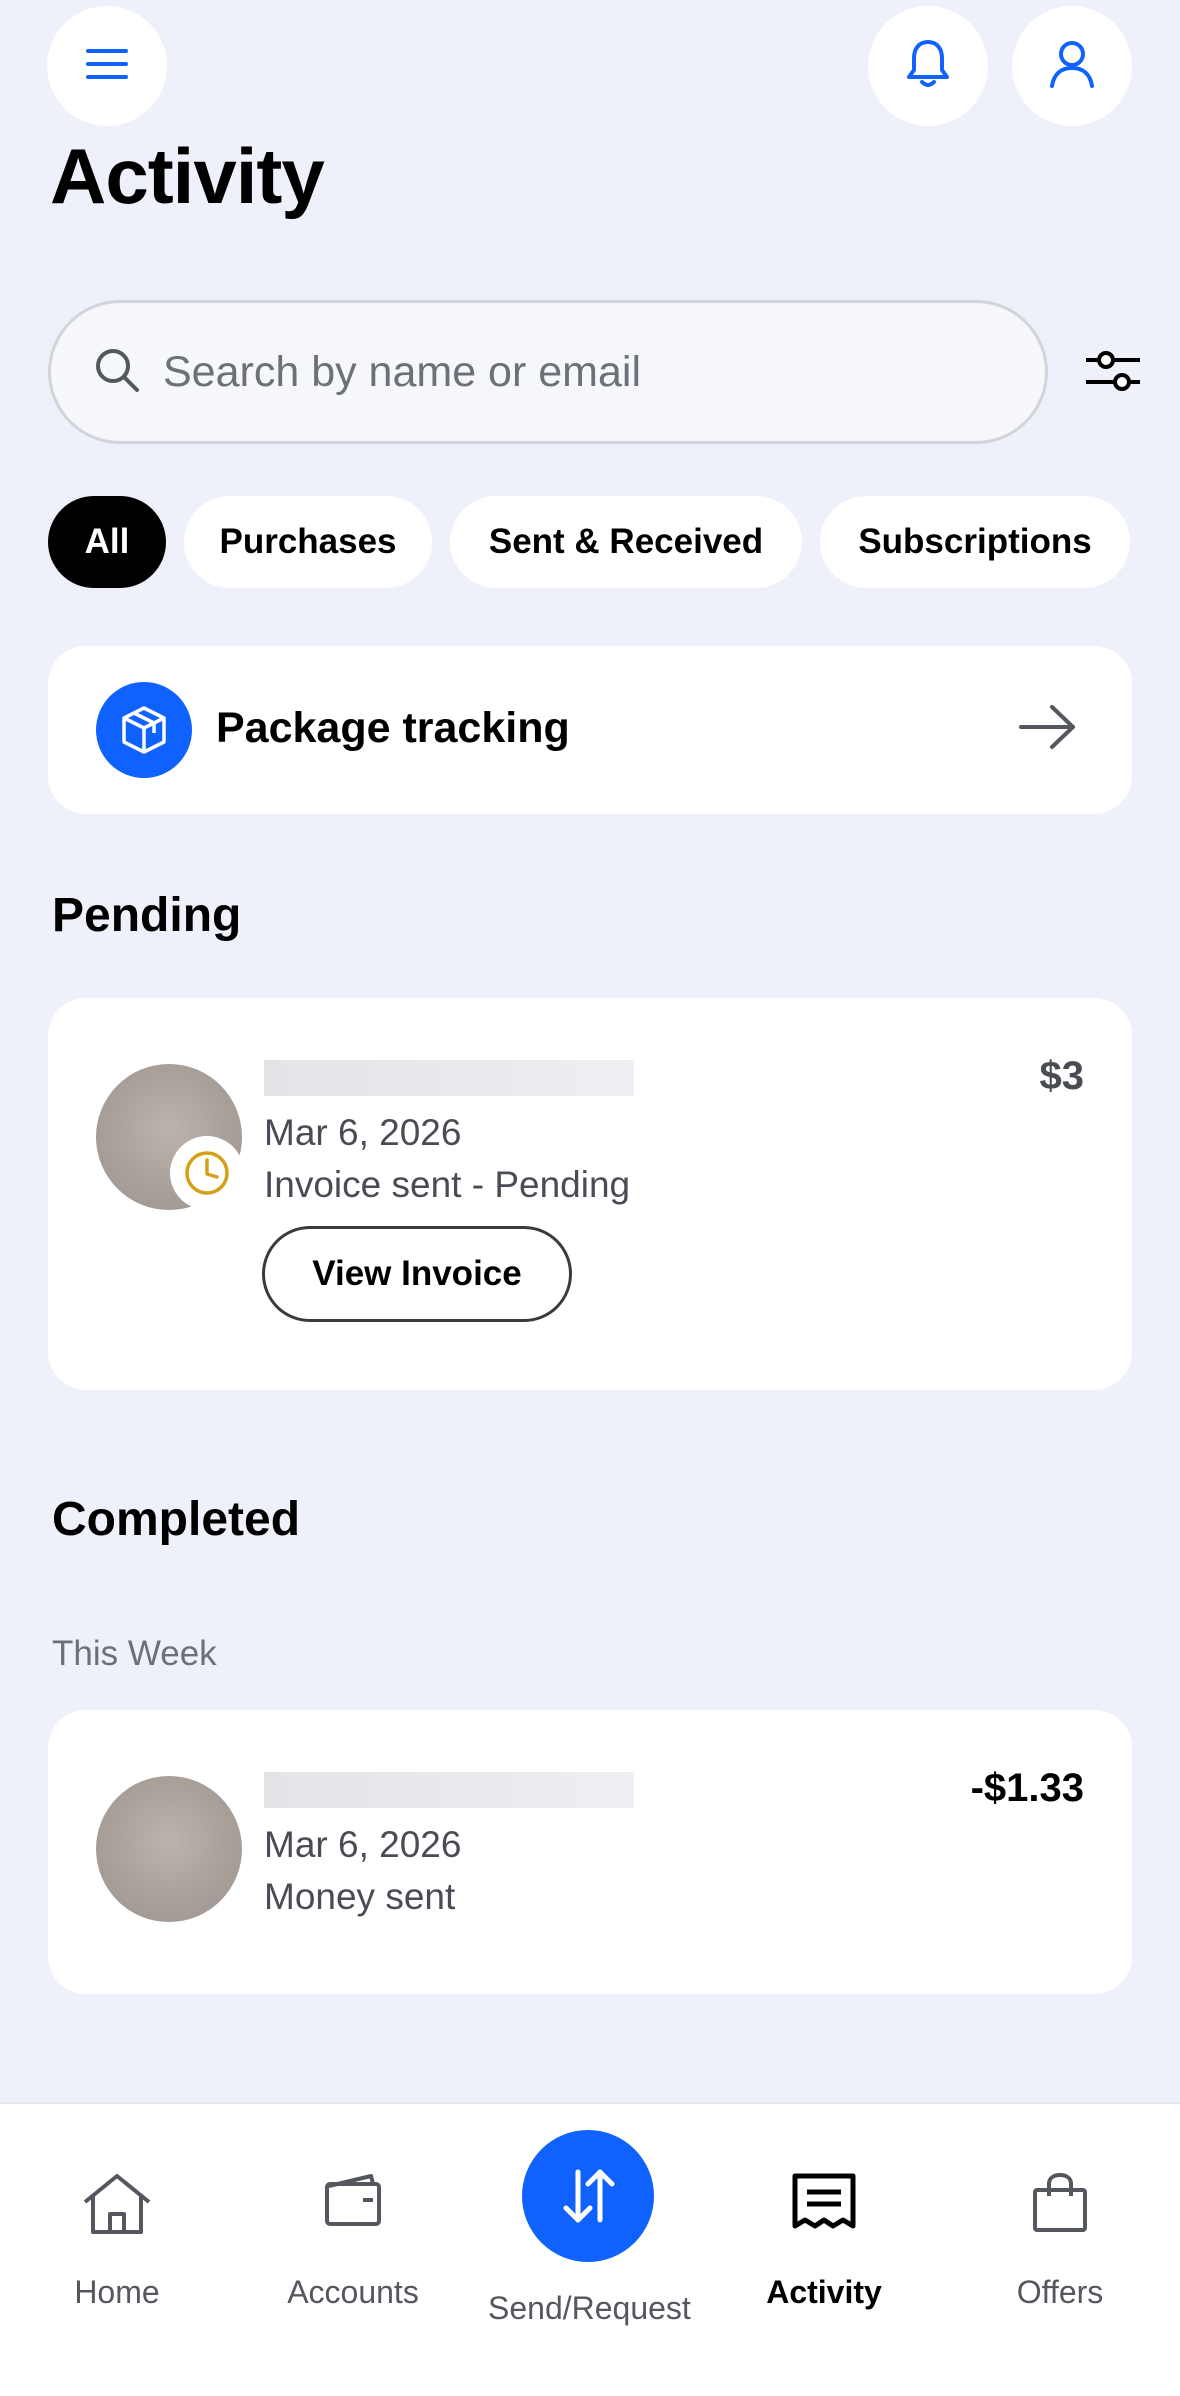 The height and width of the screenshot is (2396, 1180). What do you see at coordinates (589, 2308) in the screenshot?
I see `nav-send-request-label: Send/Request` at bounding box center [589, 2308].